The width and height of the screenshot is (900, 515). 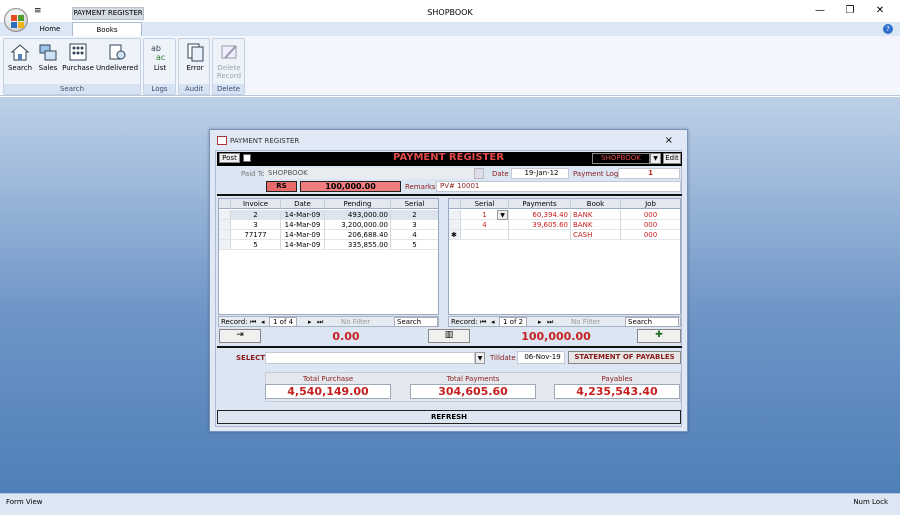 What do you see at coordinates (540, 215) in the screenshot?
I see `table-cell: 60,394.40` at bounding box center [540, 215].